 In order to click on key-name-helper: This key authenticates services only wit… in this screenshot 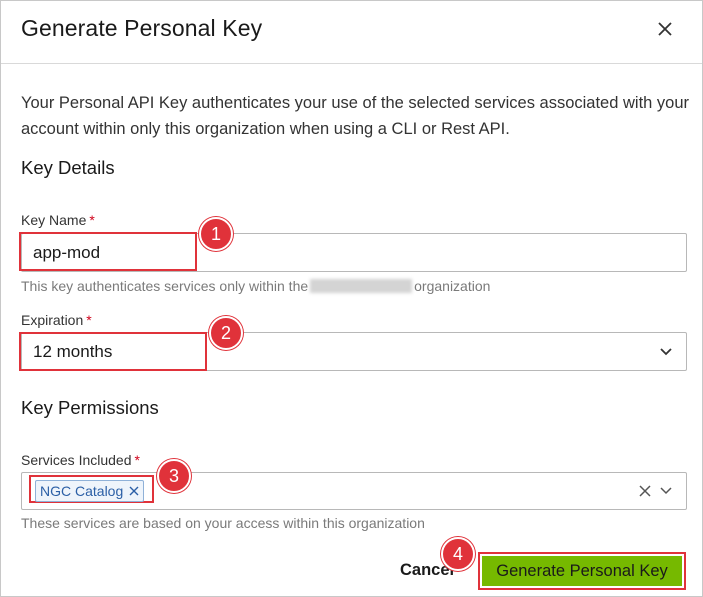, I will do `click(255, 286)`.